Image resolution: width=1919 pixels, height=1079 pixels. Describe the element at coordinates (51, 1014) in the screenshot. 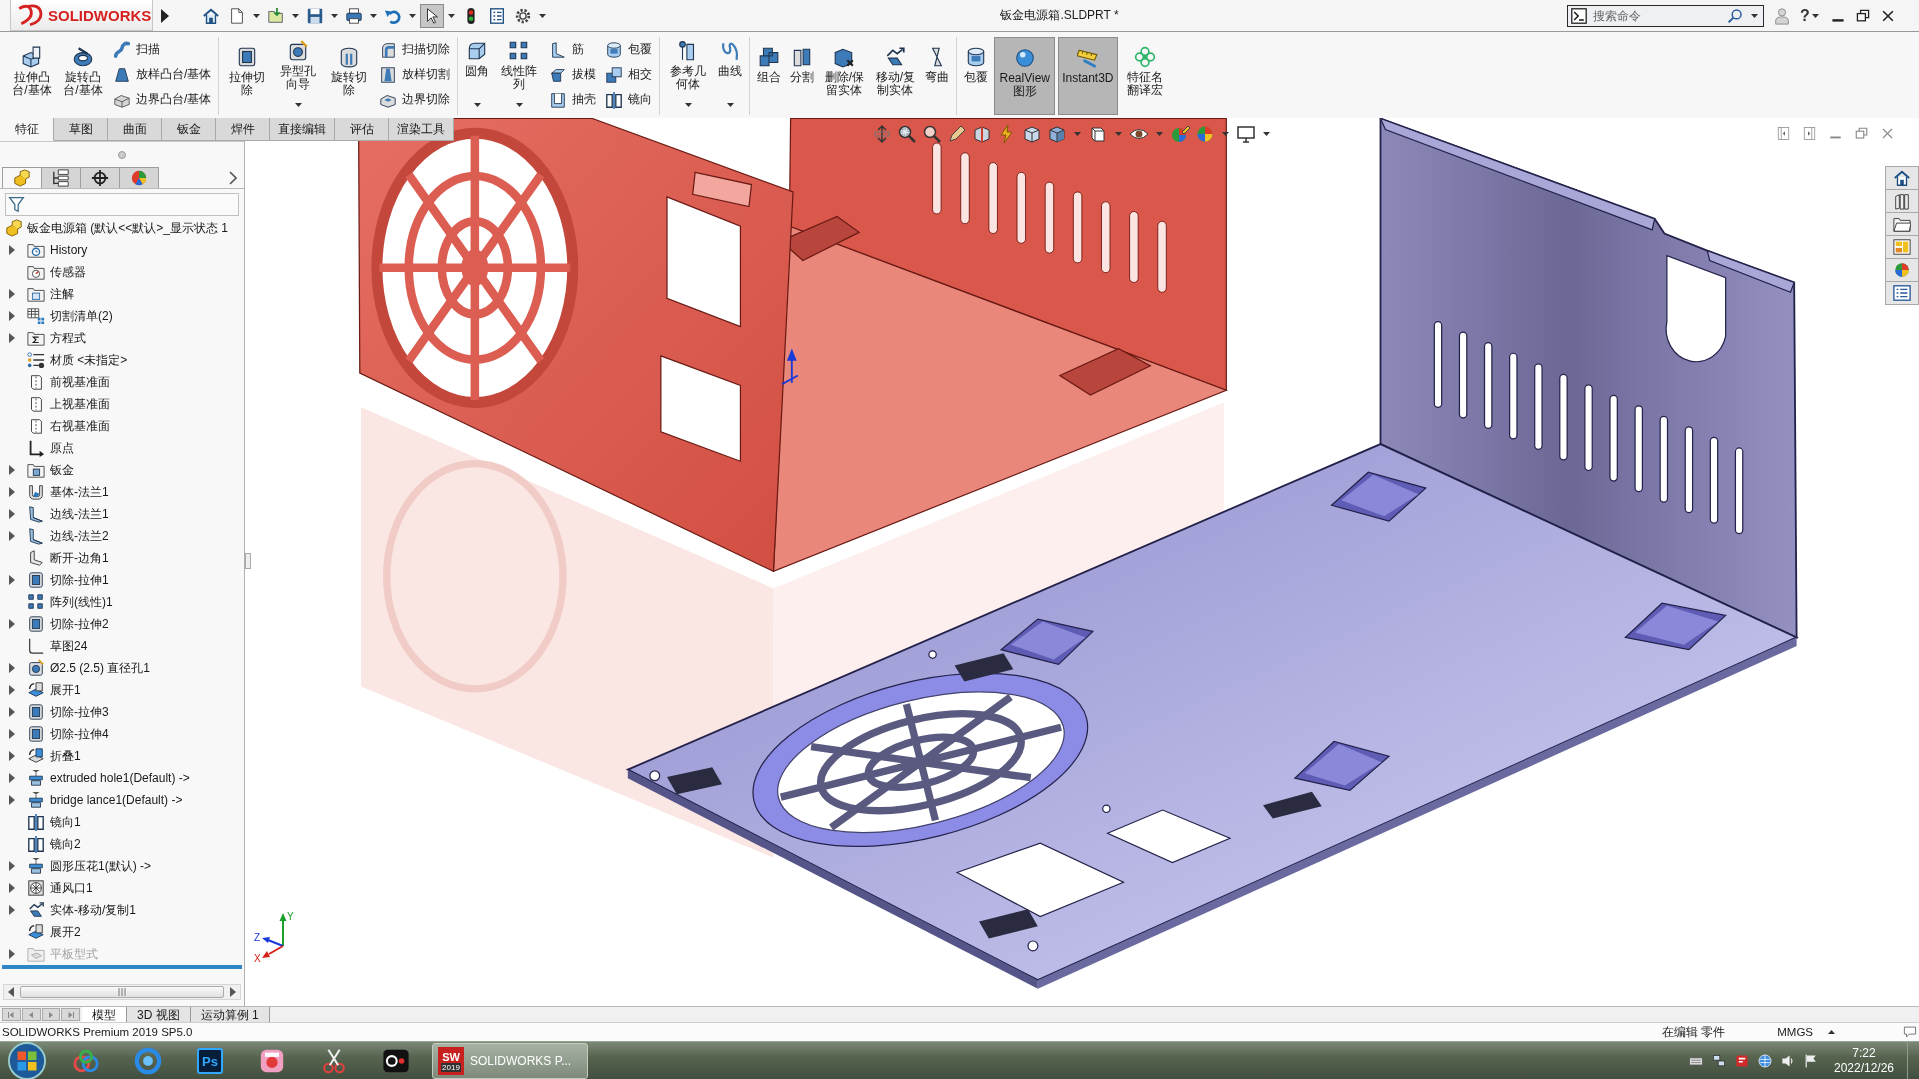

I see `next-button` at that location.